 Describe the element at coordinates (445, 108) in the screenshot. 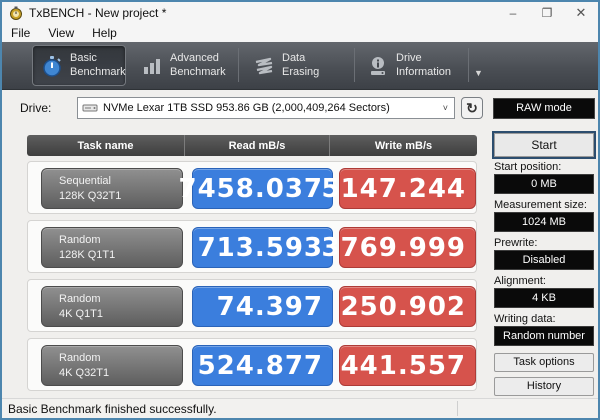

I see `chevron-down-icon: ˅` at that location.